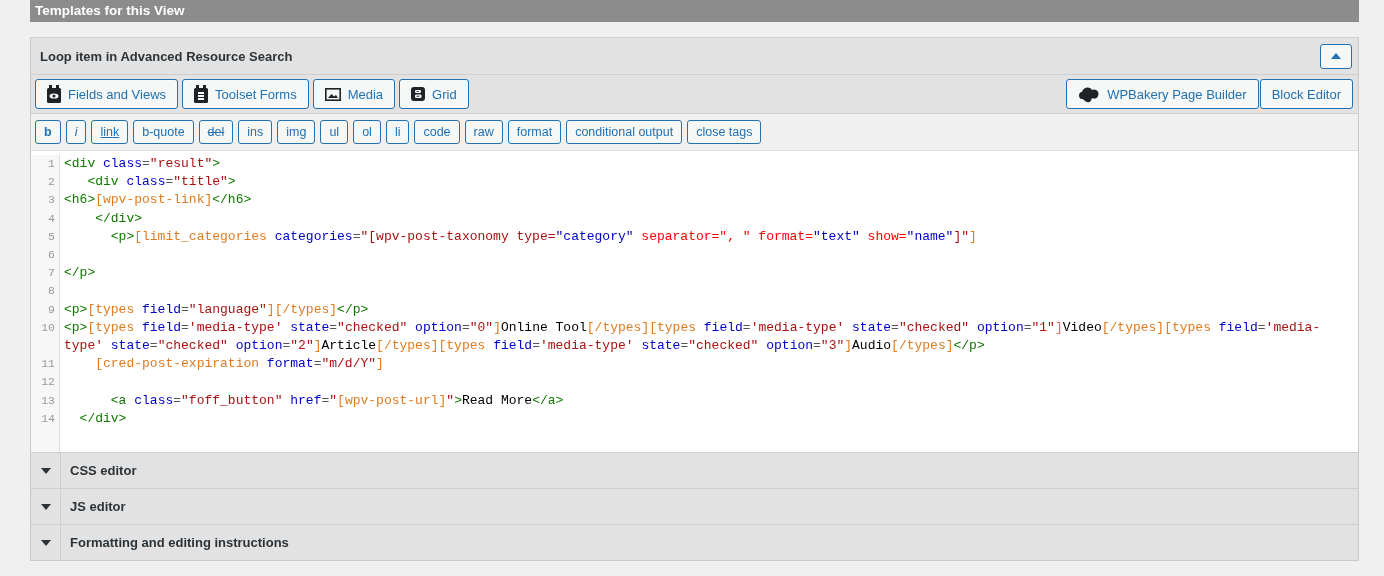 The image size is (1384, 576). Describe the element at coordinates (107, 94) in the screenshot. I see `toolbar-button: Fields and Views` at that location.